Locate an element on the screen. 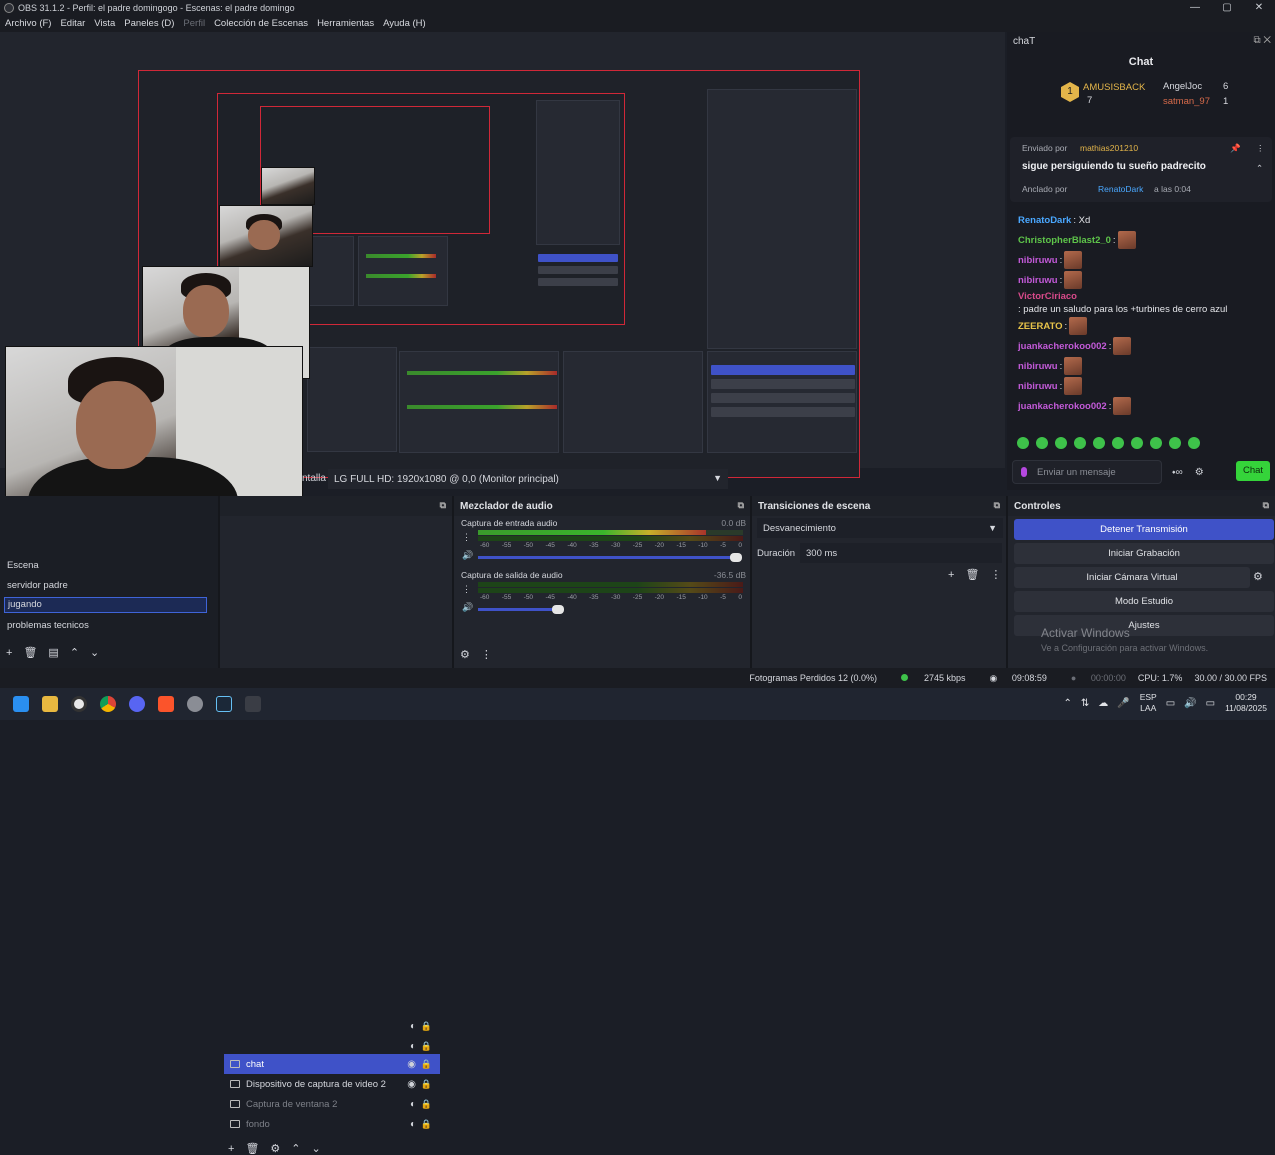  chrome-icon is located at coordinates (108, 704).